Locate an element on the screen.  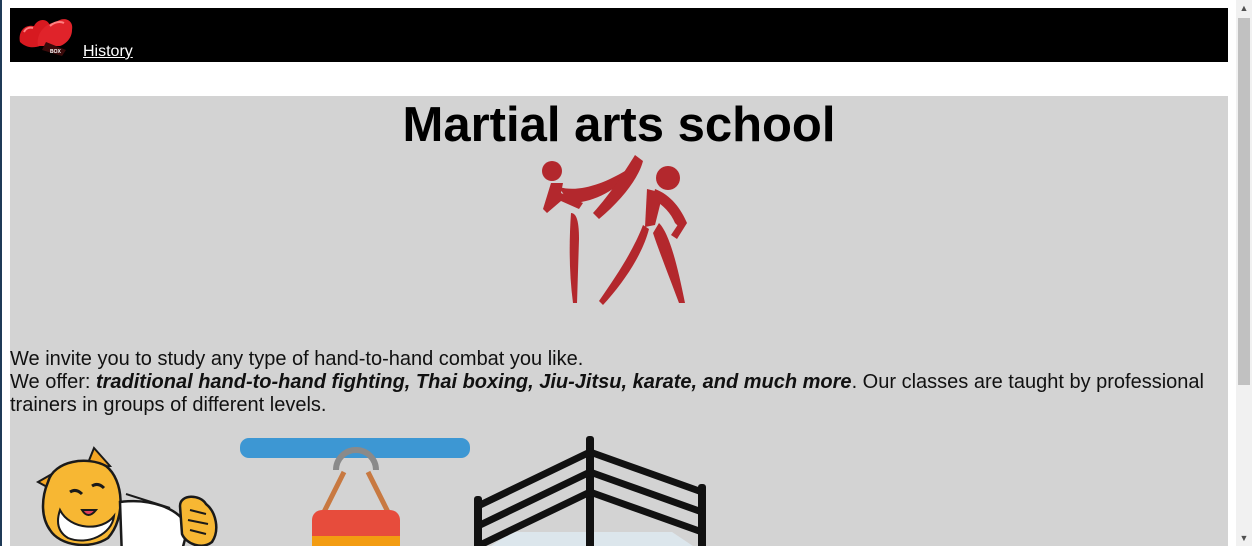
cartoon-cat-fighter-icon is located at coordinates (126, 496).